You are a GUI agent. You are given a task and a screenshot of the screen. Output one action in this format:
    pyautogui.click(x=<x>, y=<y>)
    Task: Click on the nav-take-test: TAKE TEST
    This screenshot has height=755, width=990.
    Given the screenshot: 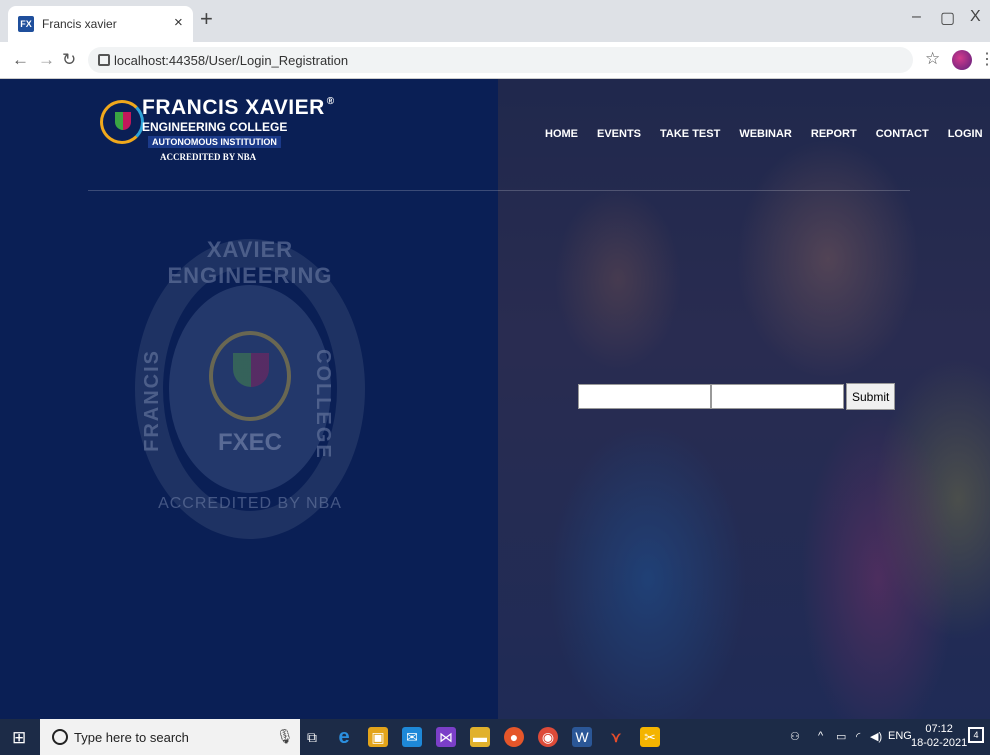 What is the action you would take?
    pyautogui.click(x=690, y=134)
    